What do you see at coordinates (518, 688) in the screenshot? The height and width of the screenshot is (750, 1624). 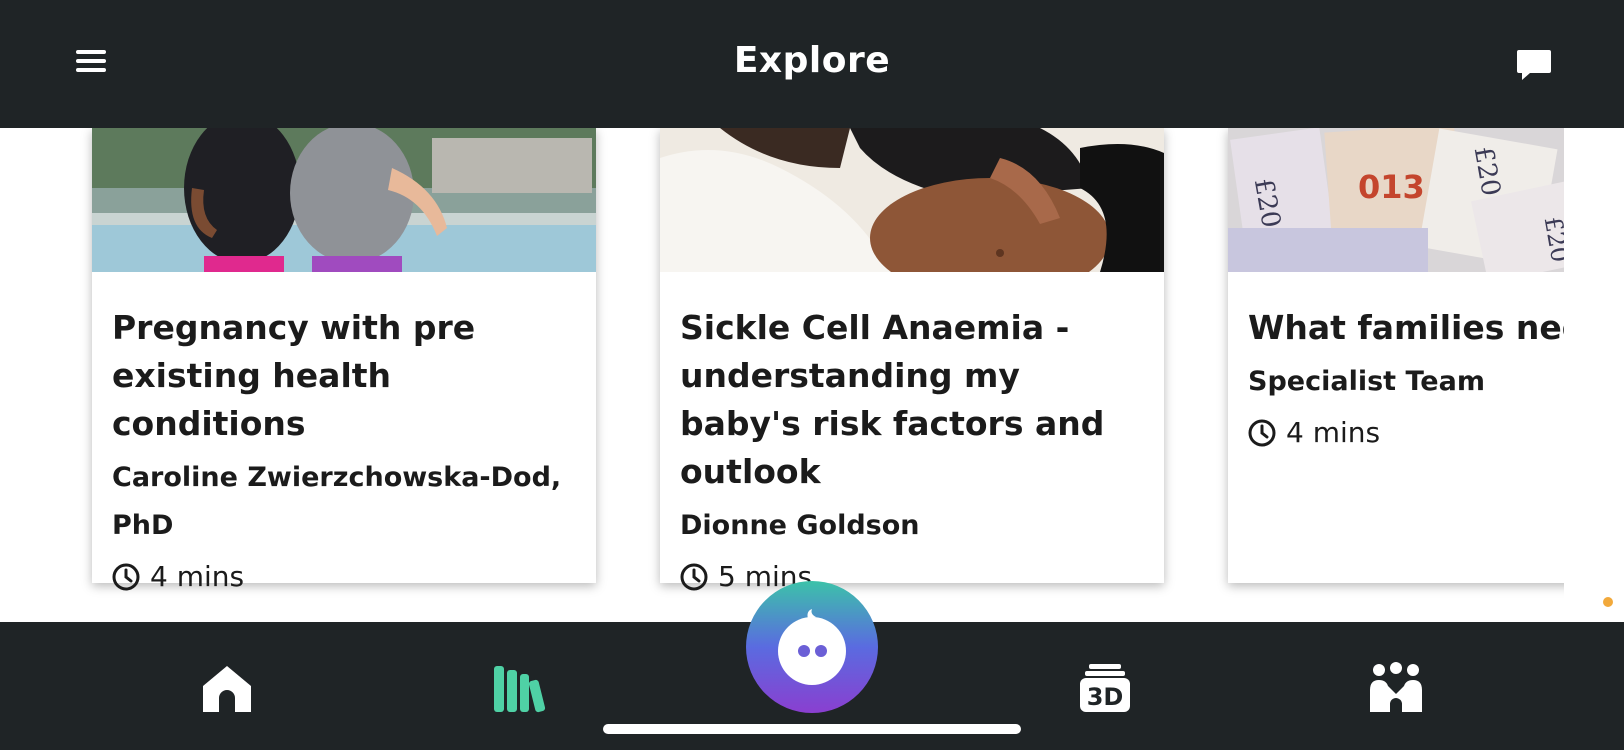 I see `library-icon` at bounding box center [518, 688].